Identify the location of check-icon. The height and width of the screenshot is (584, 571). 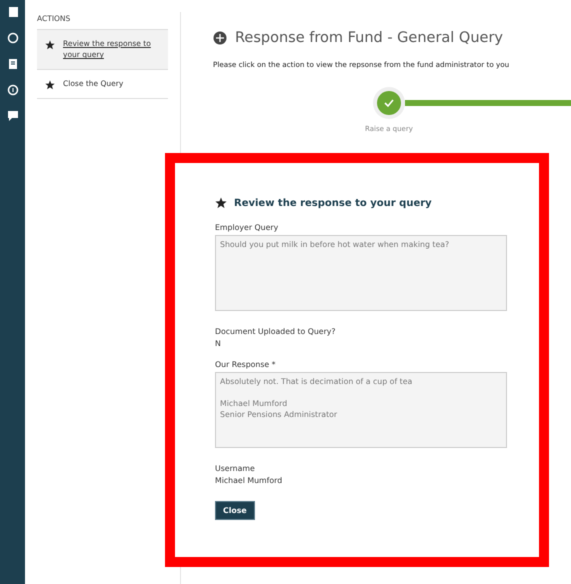
(389, 103).